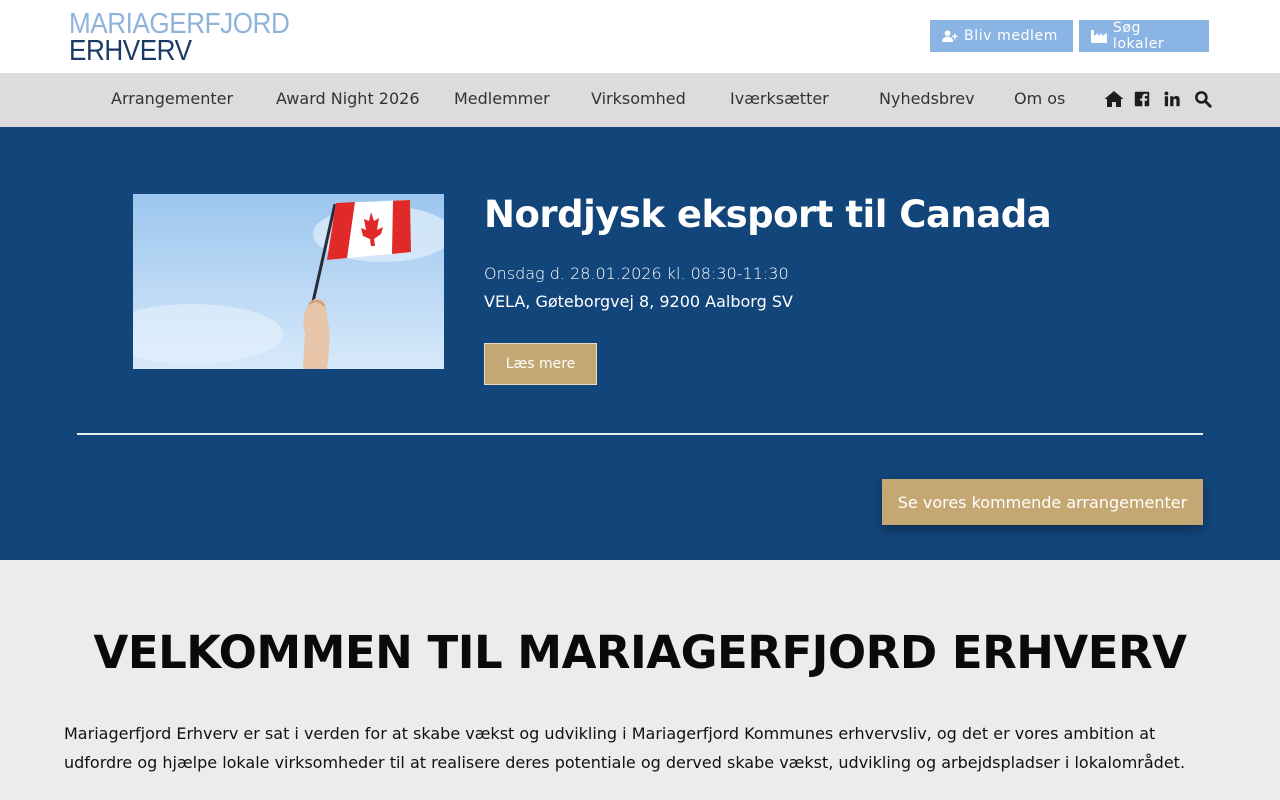 The width and height of the screenshot is (1280, 800). Describe the element at coordinates (640, 652) in the screenshot. I see `welcome-heading: VELKOMMEN TIL MARIAGERFJORD ERHVERV` at that location.